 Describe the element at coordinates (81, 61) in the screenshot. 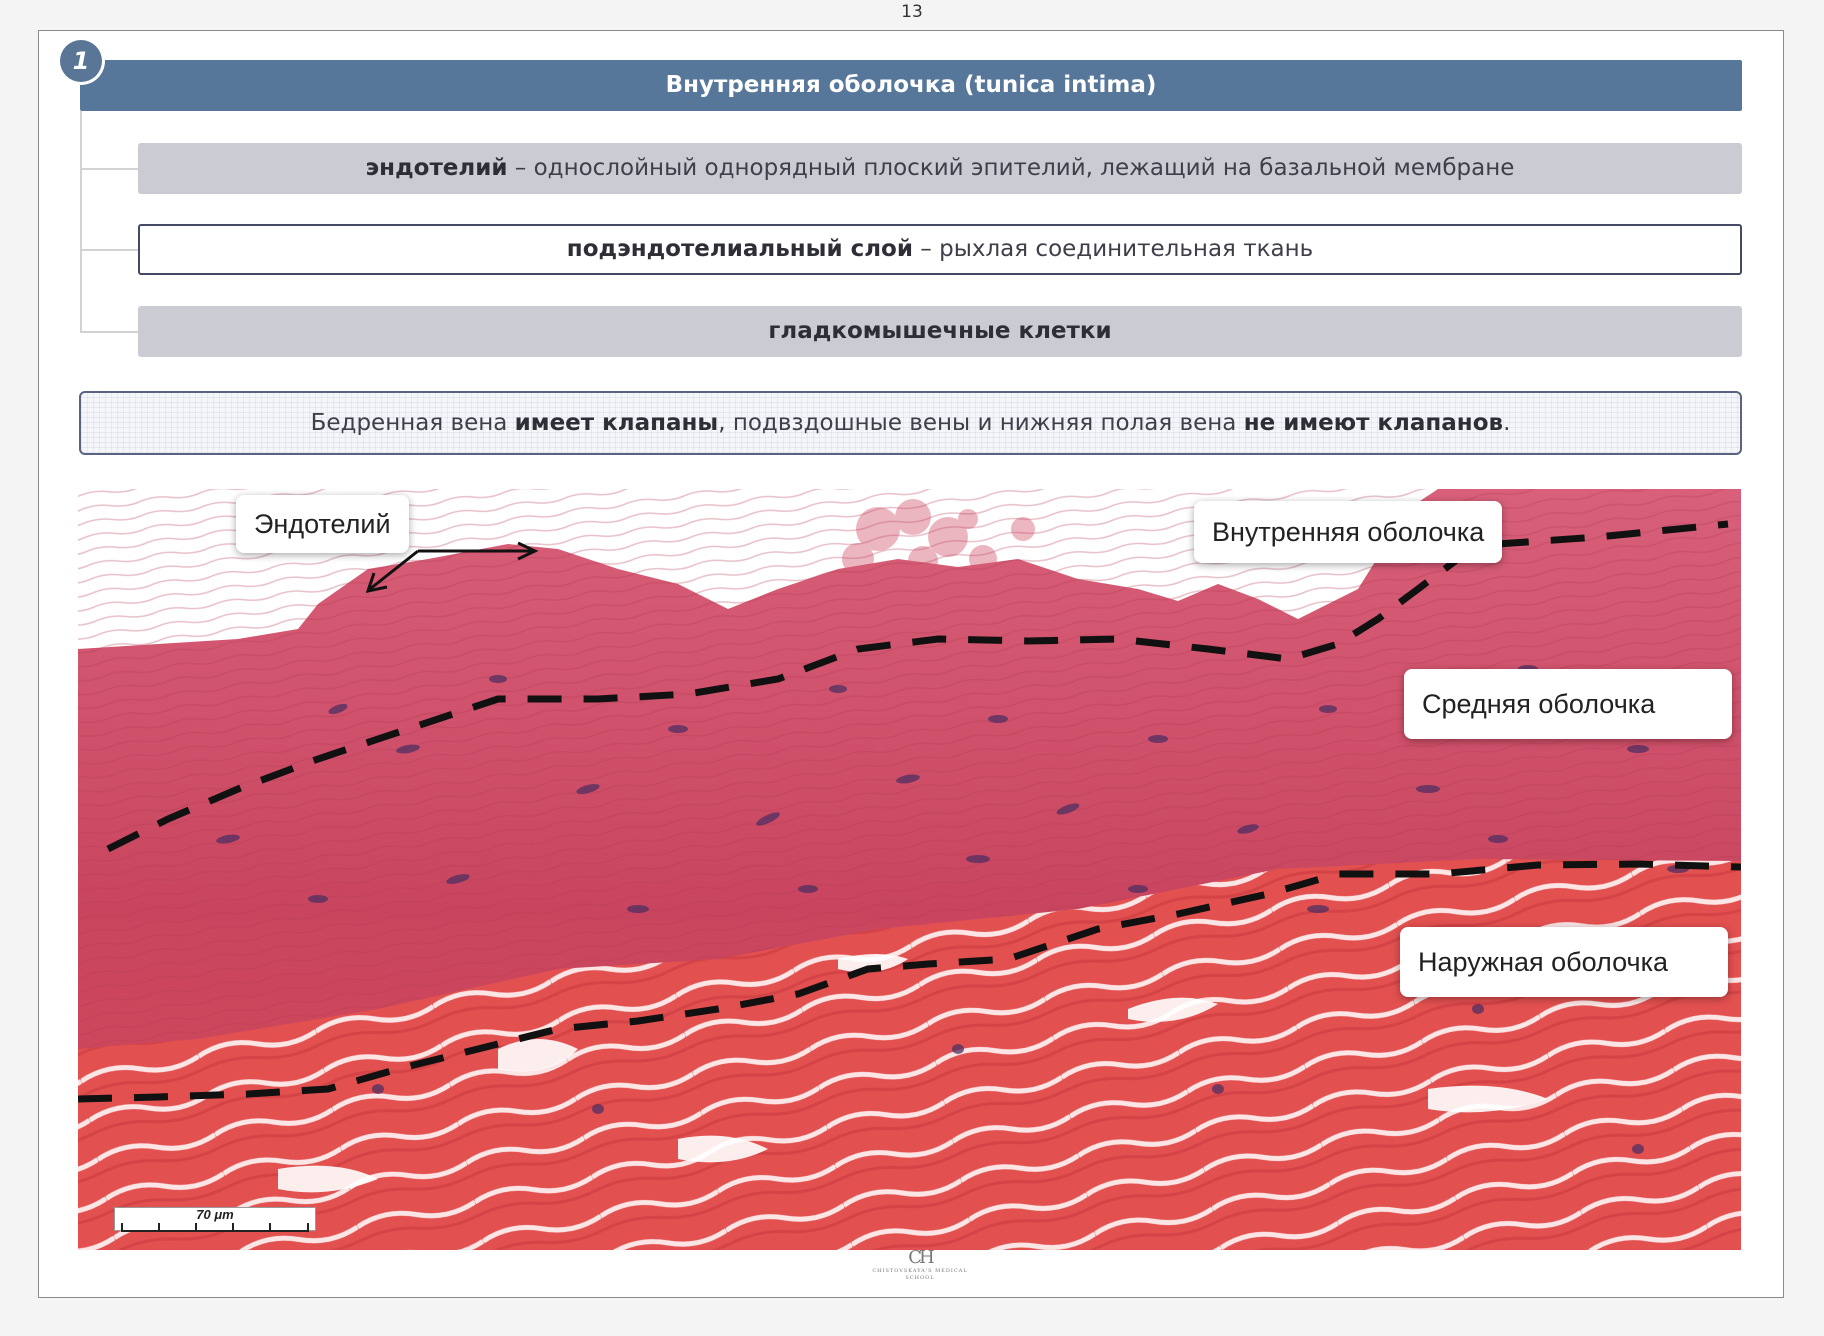

I see `section-number-badge: 1` at that location.